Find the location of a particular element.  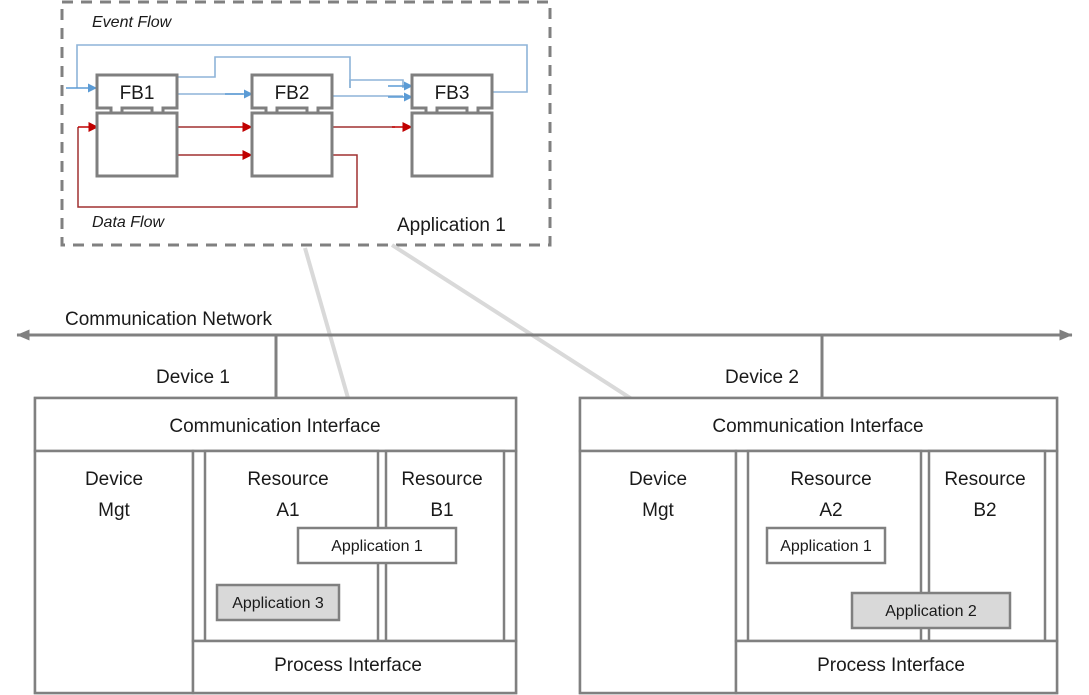

function-block-fb3: FB3 is located at coordinates (452, 125).